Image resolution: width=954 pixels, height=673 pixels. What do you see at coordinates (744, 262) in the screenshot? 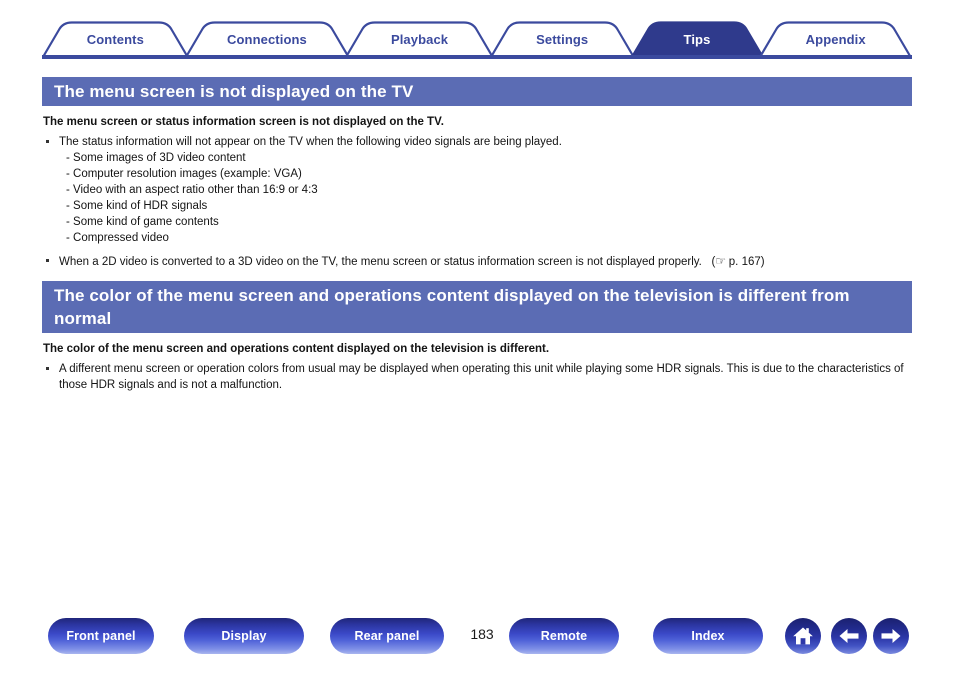
I see `page-reference-label: p. 167` at bounding box center [744, 262].